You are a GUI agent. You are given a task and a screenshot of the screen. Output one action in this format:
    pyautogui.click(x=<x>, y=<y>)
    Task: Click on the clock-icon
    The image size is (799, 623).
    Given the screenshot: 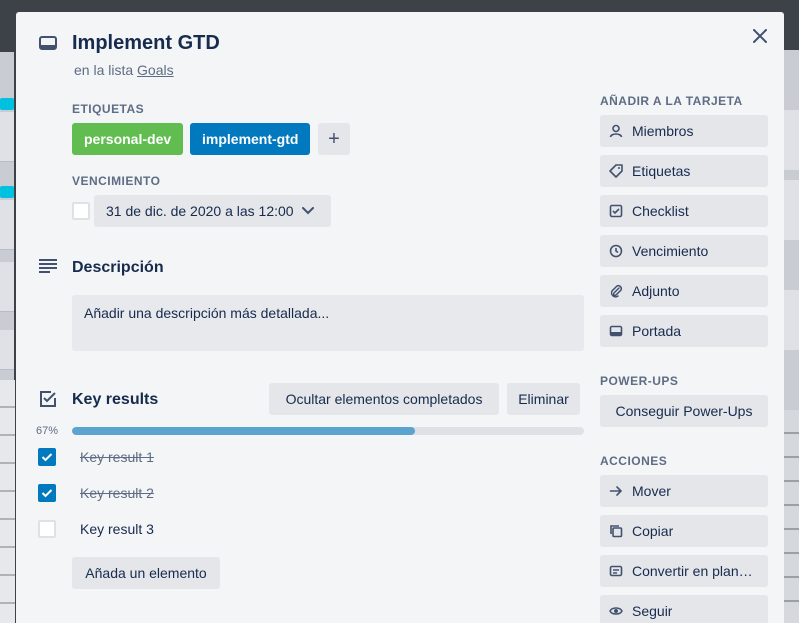 What is the action you would take?
    pyautogui.click(x=616, y=251)
    